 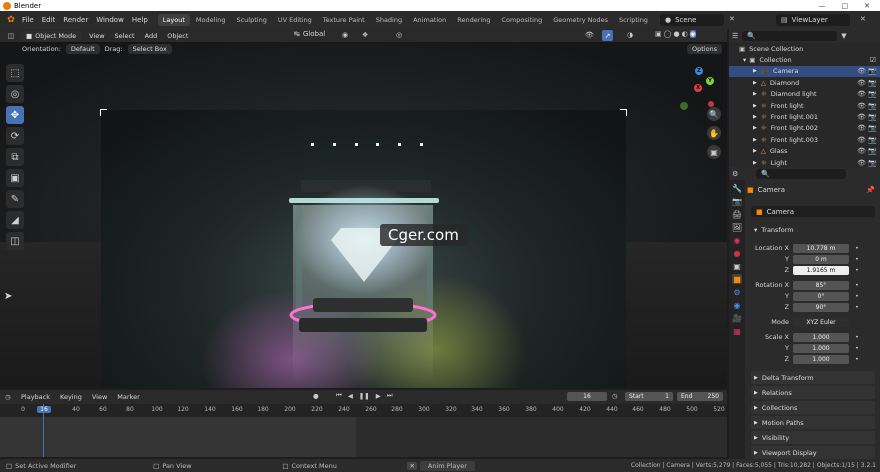 What do you see at coordinates (633, 20) in the screenshot?
I see `tab-scripting: Scripting` at bounding box center [633, 20].